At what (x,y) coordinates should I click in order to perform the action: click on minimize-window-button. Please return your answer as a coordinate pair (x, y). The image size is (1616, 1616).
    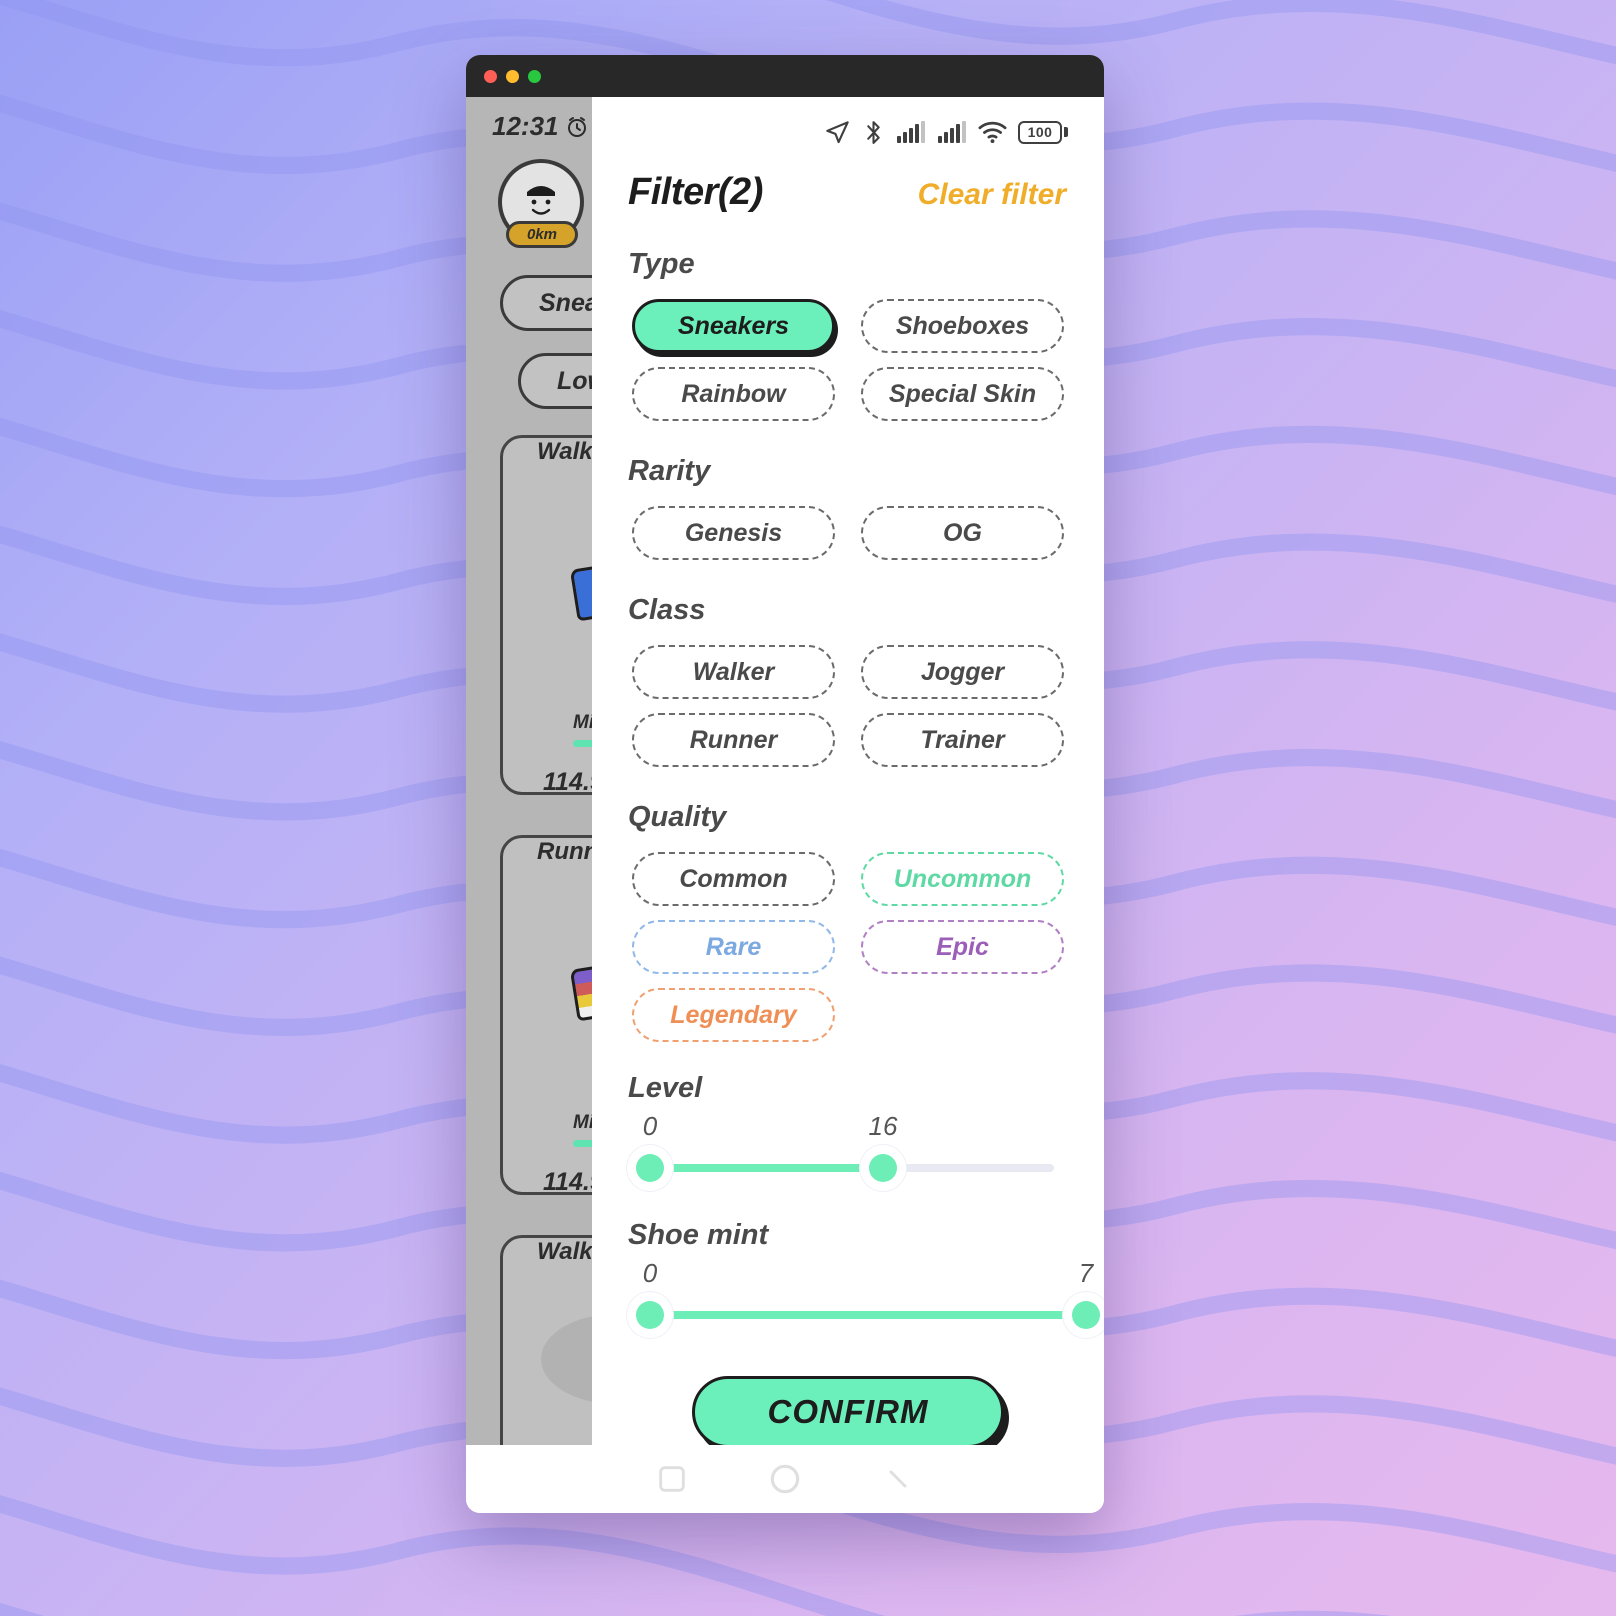
    Looking at the image, I should click on (512, 76).